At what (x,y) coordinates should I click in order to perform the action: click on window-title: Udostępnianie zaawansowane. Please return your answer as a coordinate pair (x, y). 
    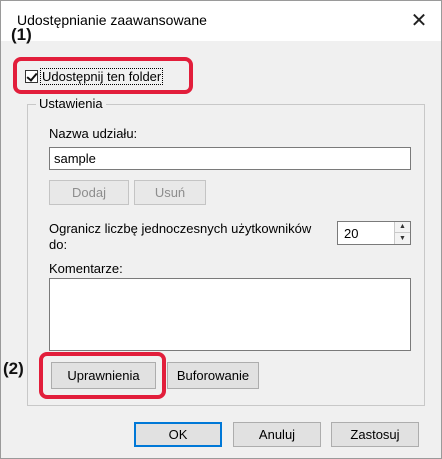
    Looking at the image, I should click on (112, 20).